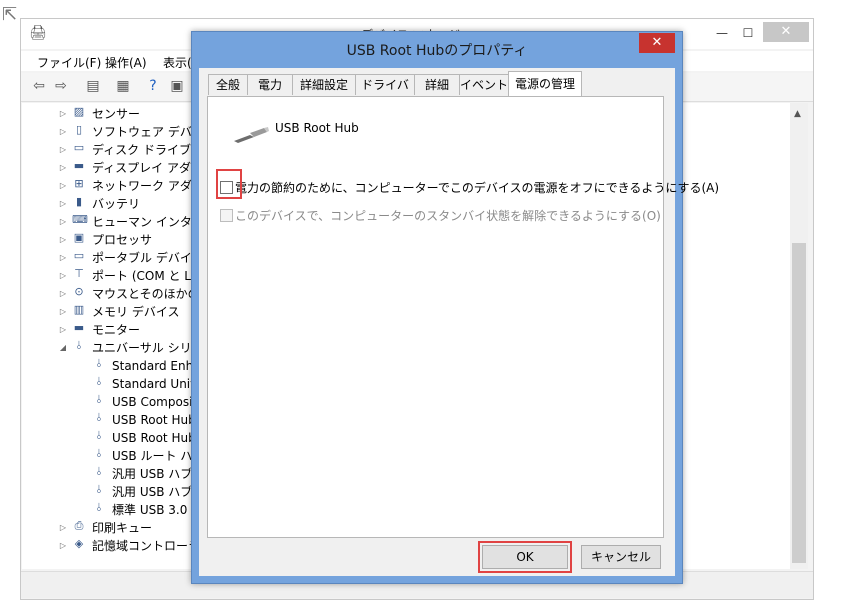  I want to click on dialog-close-icon: ✕, so click(657, 43).